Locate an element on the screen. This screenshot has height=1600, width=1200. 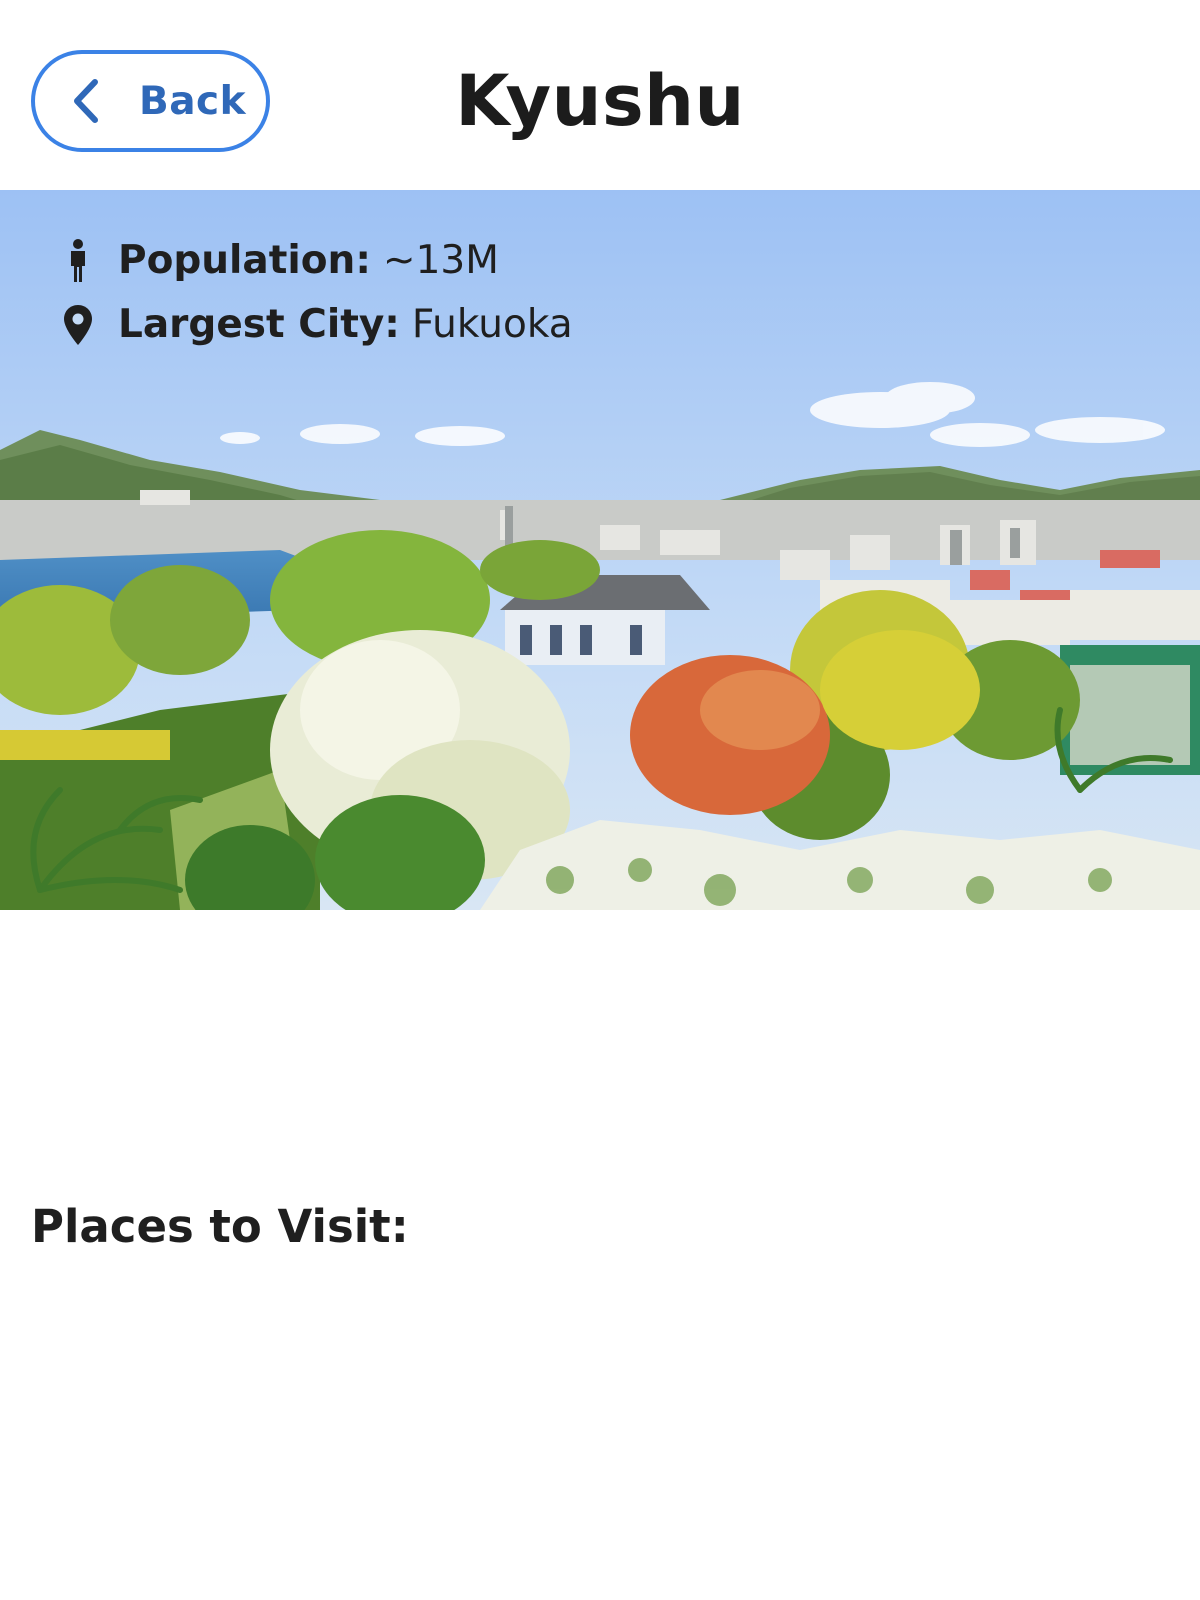
population-row: Population: ~13M is located at coordinates (280, 260).